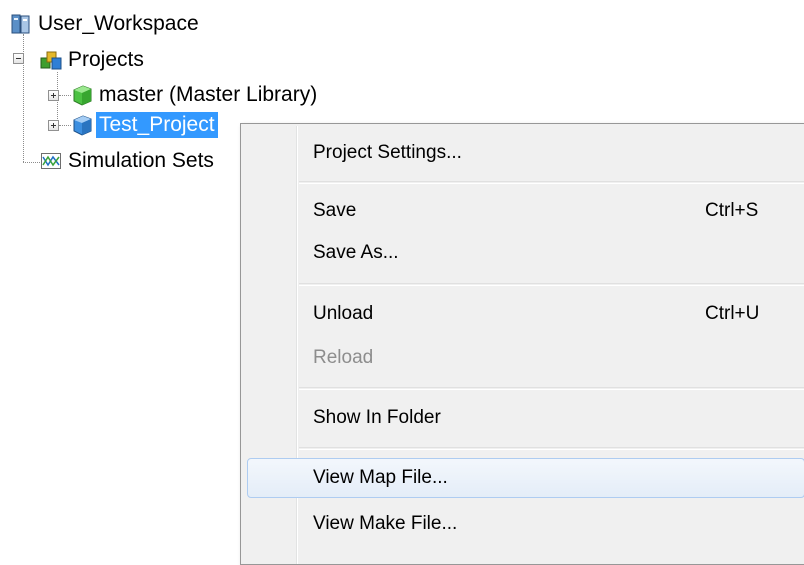 This screenshot has height=565, width=804. I want to click on projects-icon, so click(51, 60).